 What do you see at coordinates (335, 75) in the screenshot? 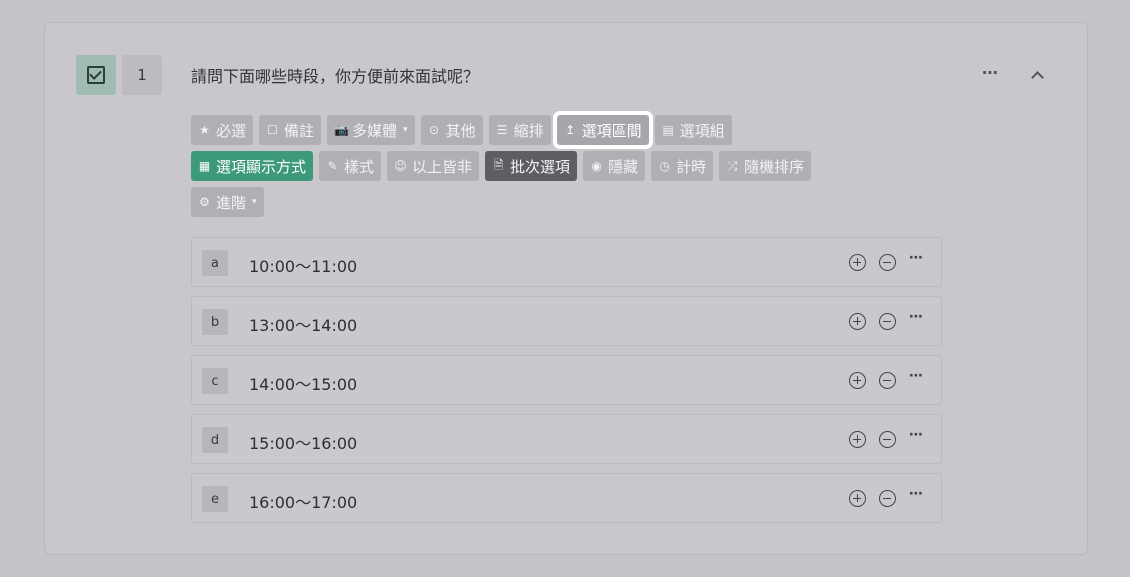
I see `question-title: 請問下面哪些時段，你方便前來面試呢？` at bounding box center [335, 75].